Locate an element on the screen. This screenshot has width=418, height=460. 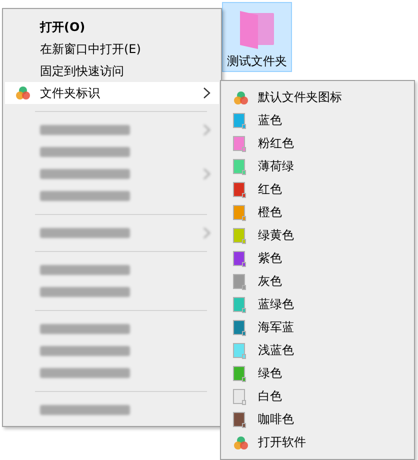
menu-item: 打开软件 is located at coordinates (317, 442).